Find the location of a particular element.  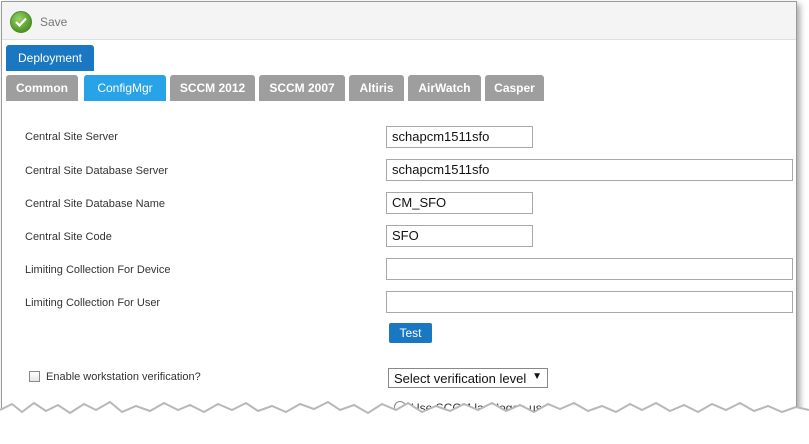

verification-level-select: Select verification level ▼ is located at coordinates (468, 378).